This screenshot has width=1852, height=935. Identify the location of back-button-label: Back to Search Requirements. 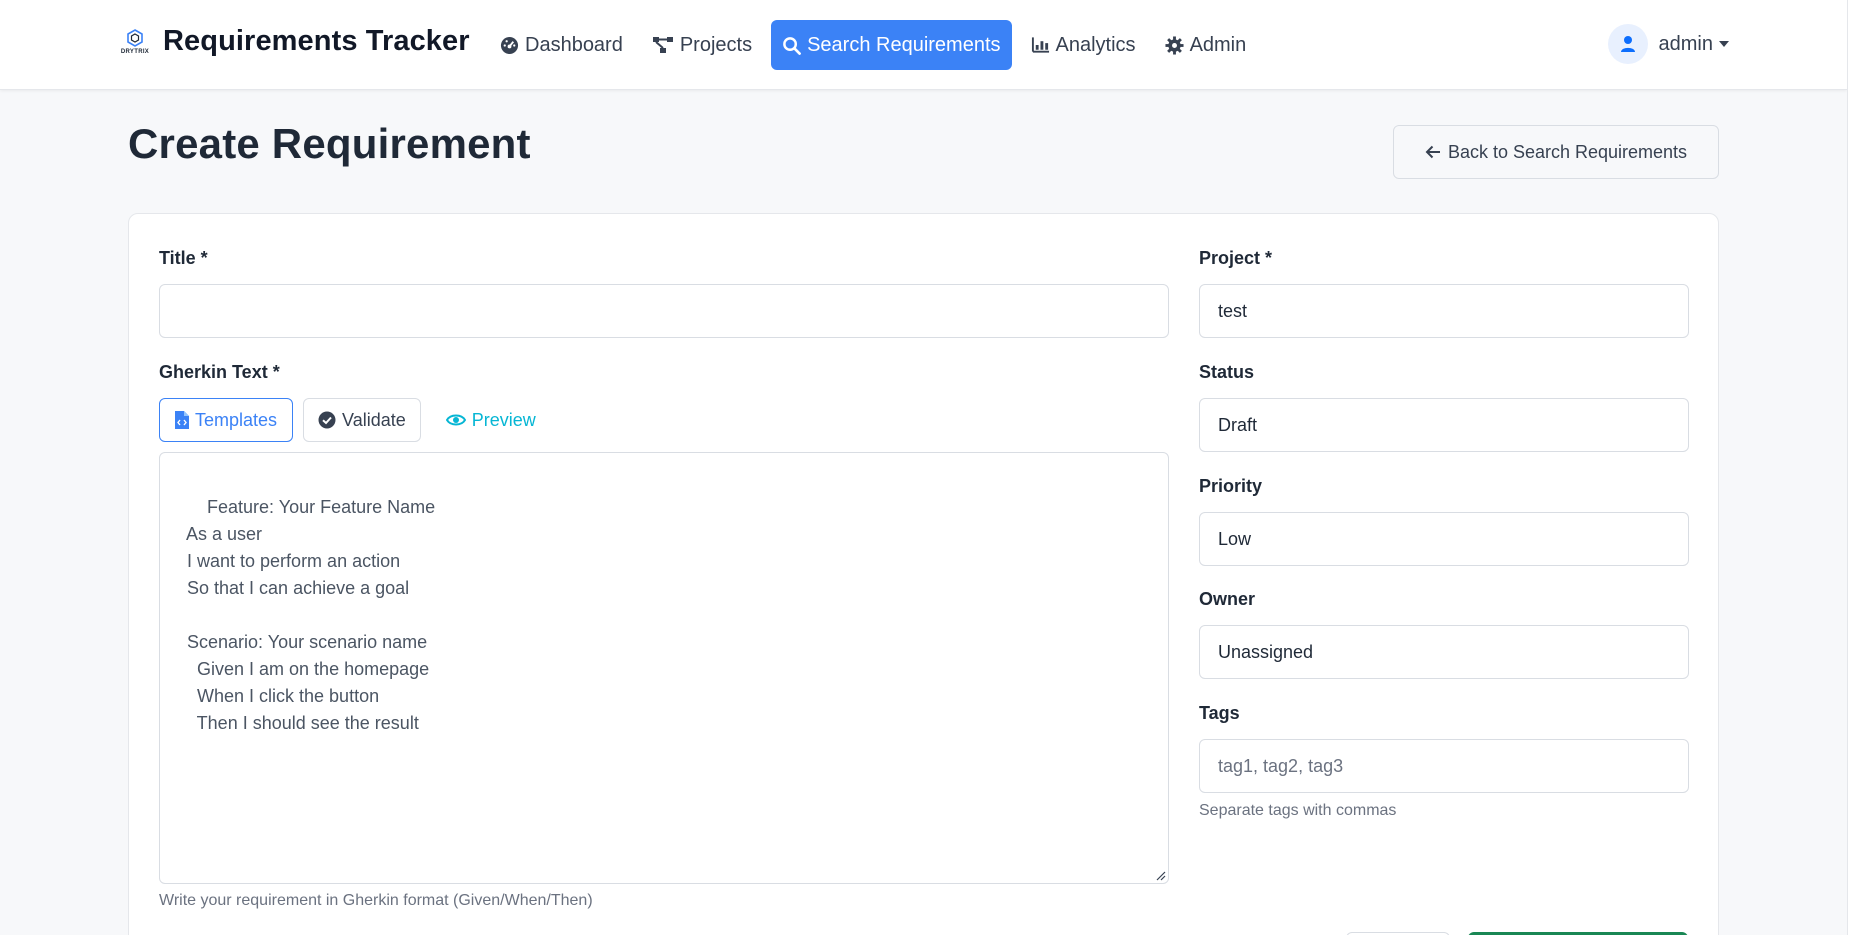
(1567, 151).